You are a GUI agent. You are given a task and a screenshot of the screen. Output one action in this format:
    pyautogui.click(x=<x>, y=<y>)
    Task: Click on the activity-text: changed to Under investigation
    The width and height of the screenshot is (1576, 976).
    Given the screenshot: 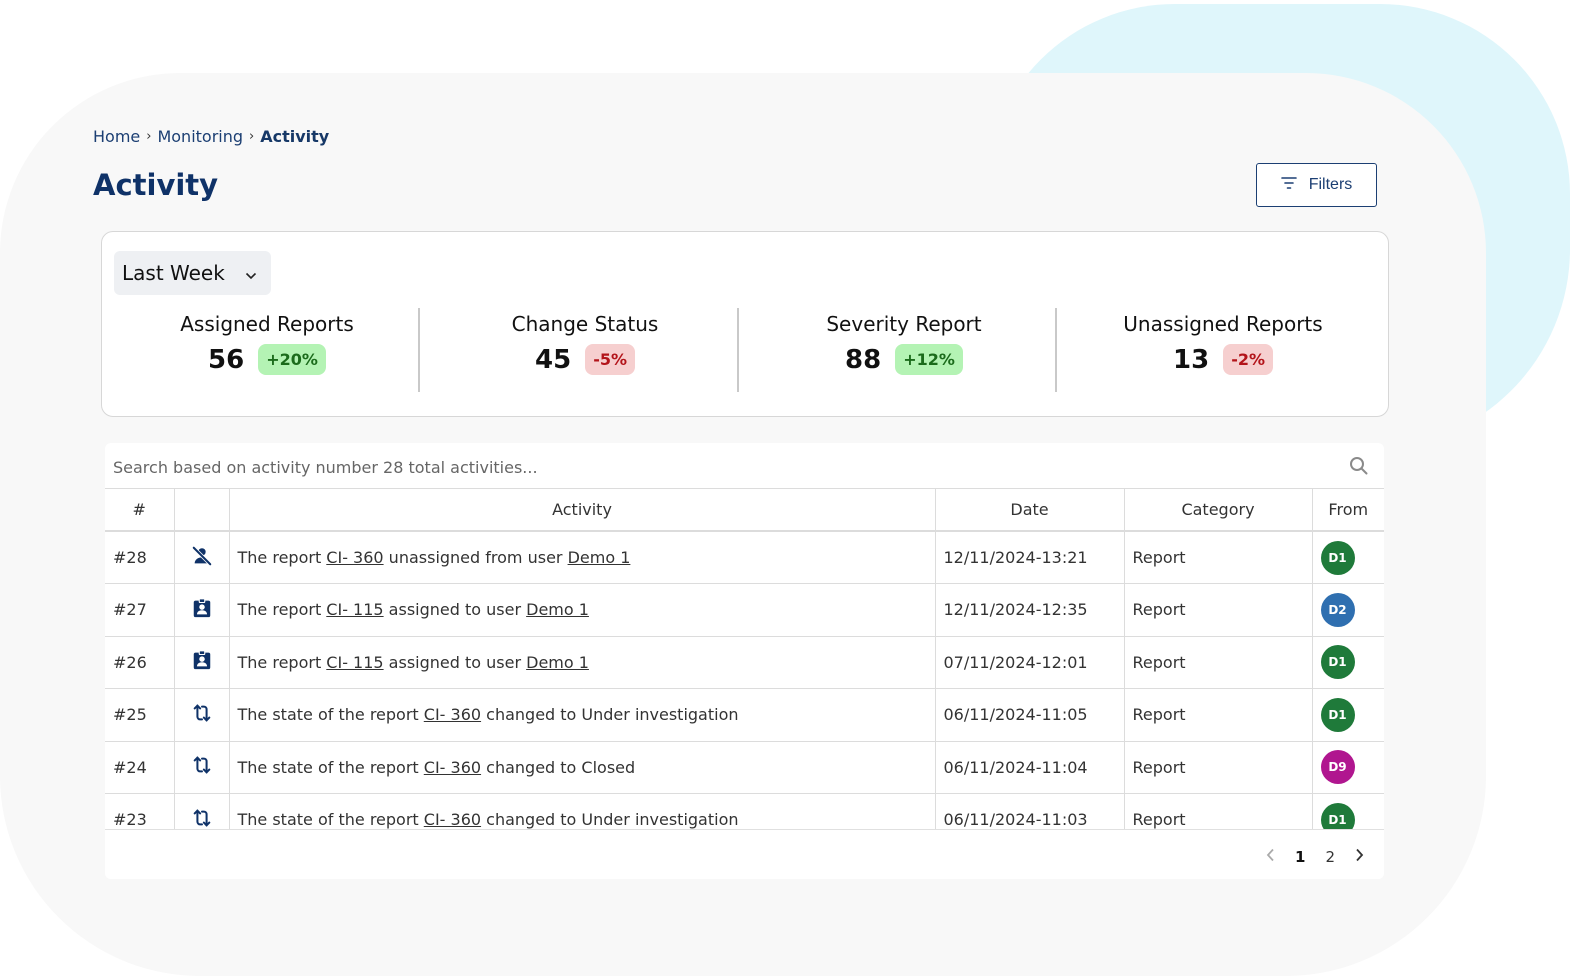 What is the action you would take?
    pyautogui.click(x=610, y=820)
    